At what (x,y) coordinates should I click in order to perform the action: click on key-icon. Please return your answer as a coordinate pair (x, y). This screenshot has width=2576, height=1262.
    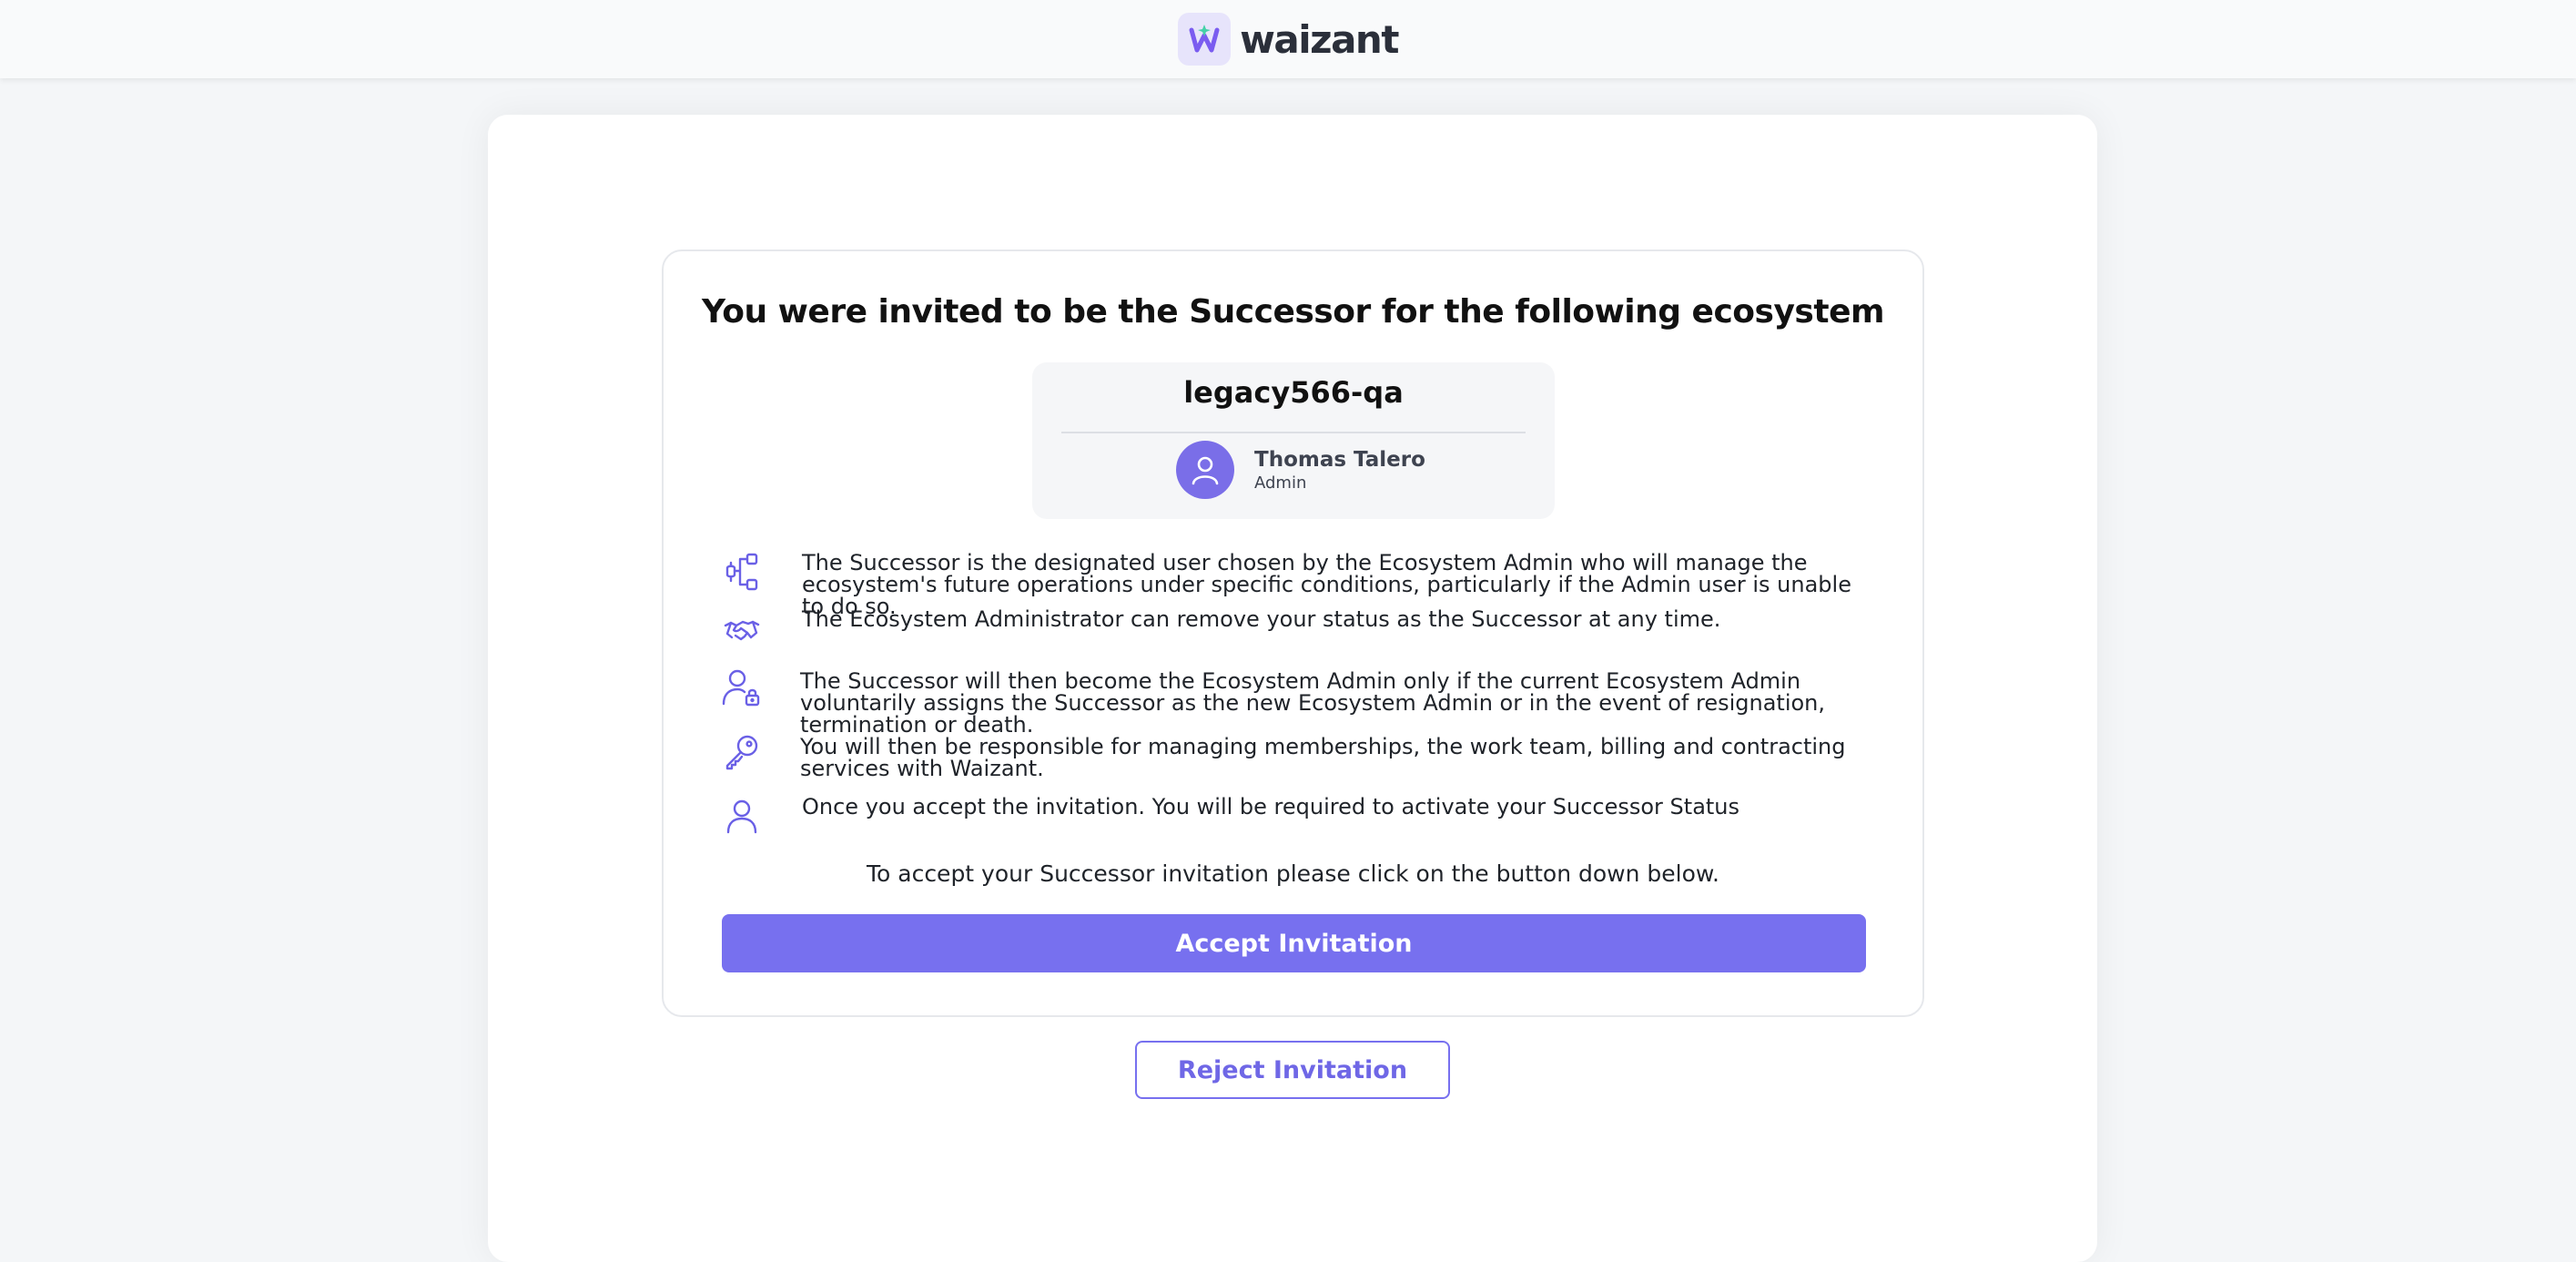
    Looking at the image, I should click on (742, 752).